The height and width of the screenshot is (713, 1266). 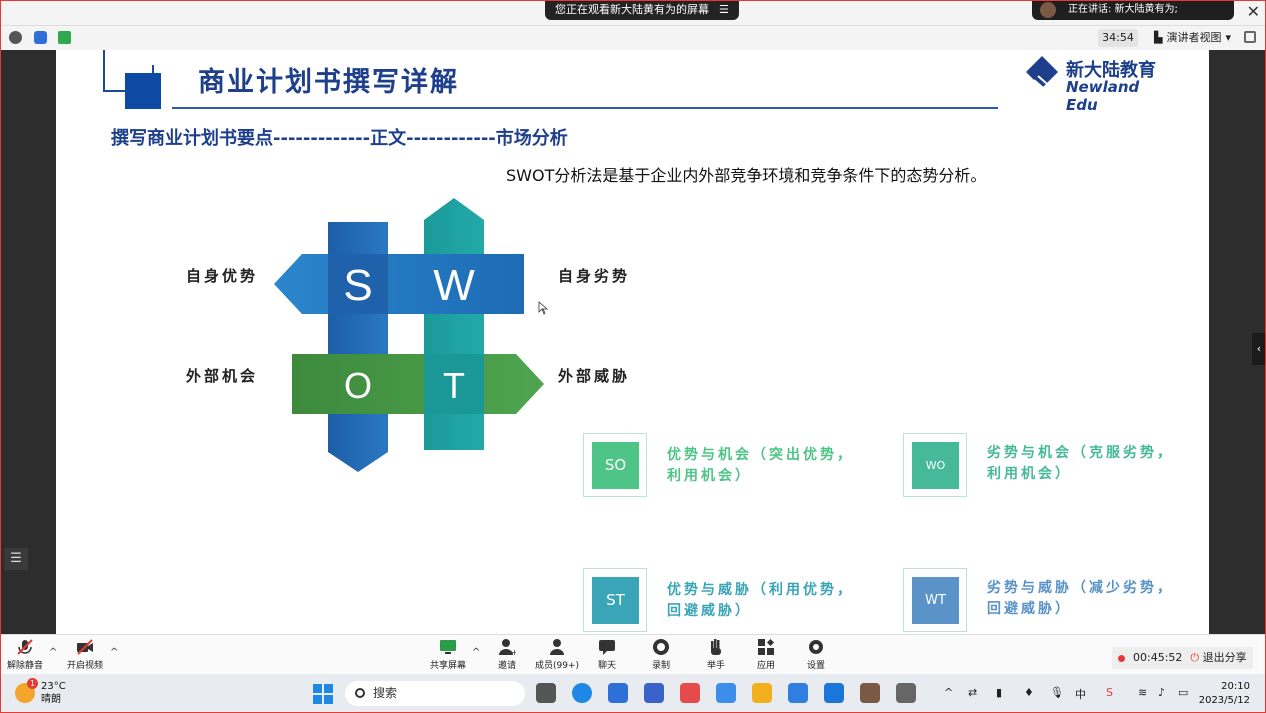 What do you see at coordinates (633, 654) in the screenshot?
I see `meeting-toolbar: 解除静音 ^ 开启视频 ^ 共享屏幕 ^ + 邀请 成员(99+) 聊天 录制` at bounding box center [633, 654].